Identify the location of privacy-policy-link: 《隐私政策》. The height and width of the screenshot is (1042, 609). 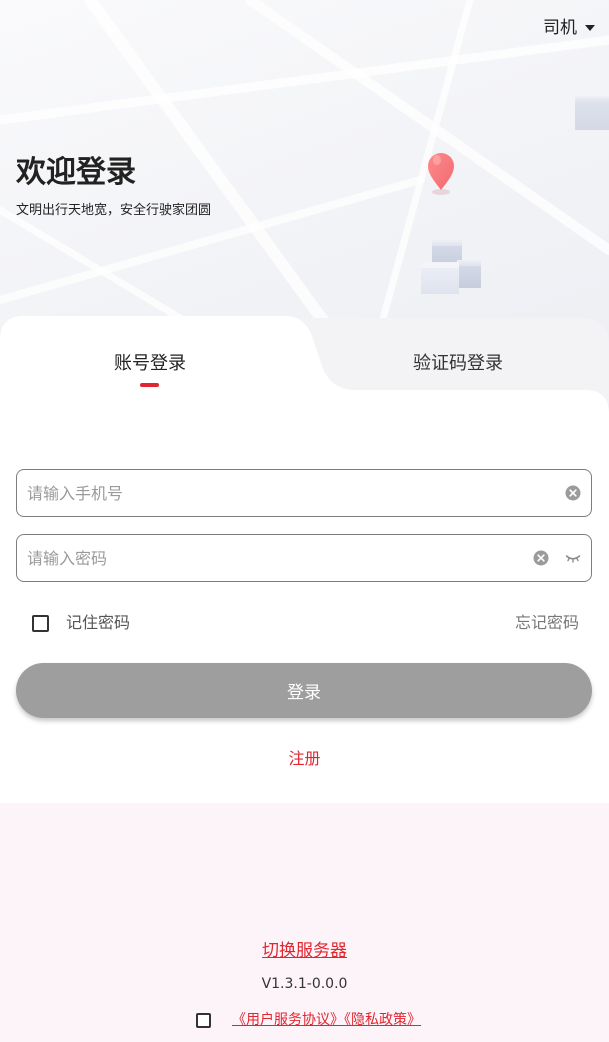
(382, 1020).